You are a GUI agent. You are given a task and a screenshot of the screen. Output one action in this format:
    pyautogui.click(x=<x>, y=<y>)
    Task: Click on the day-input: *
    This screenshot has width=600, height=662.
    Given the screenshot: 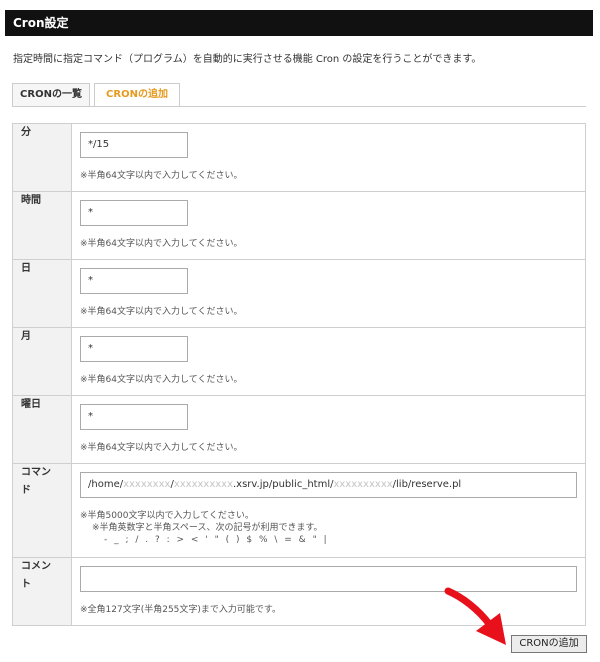 What is the action you would take?
    pyautogui.click(x=134, y=281)
    